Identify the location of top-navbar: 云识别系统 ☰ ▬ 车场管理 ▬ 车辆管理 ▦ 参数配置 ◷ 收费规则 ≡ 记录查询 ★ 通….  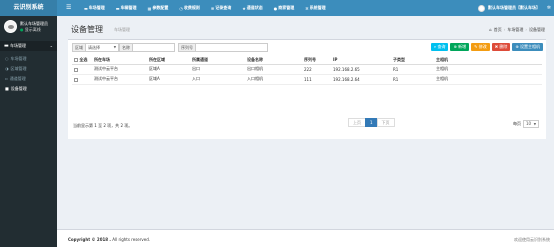
(277, 8).